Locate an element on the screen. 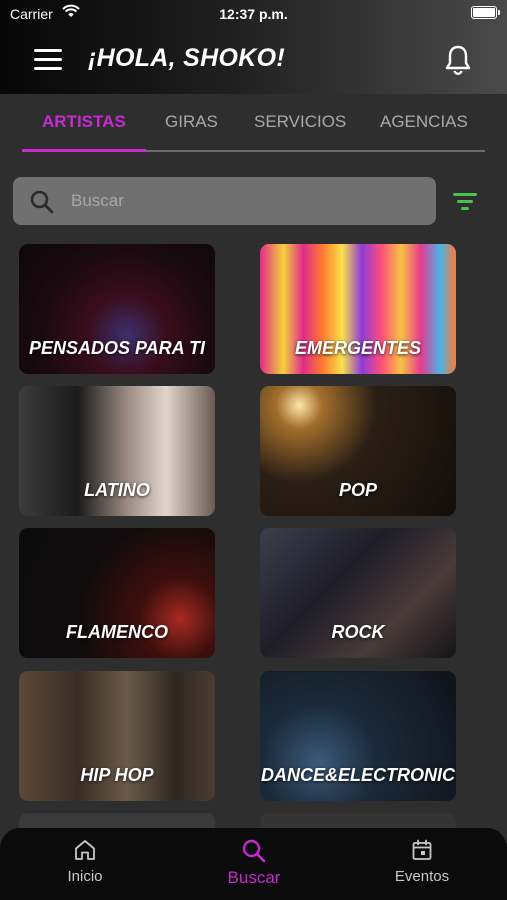 The image size is (507, 900). filter-icon is located at coordinates (465, 201).